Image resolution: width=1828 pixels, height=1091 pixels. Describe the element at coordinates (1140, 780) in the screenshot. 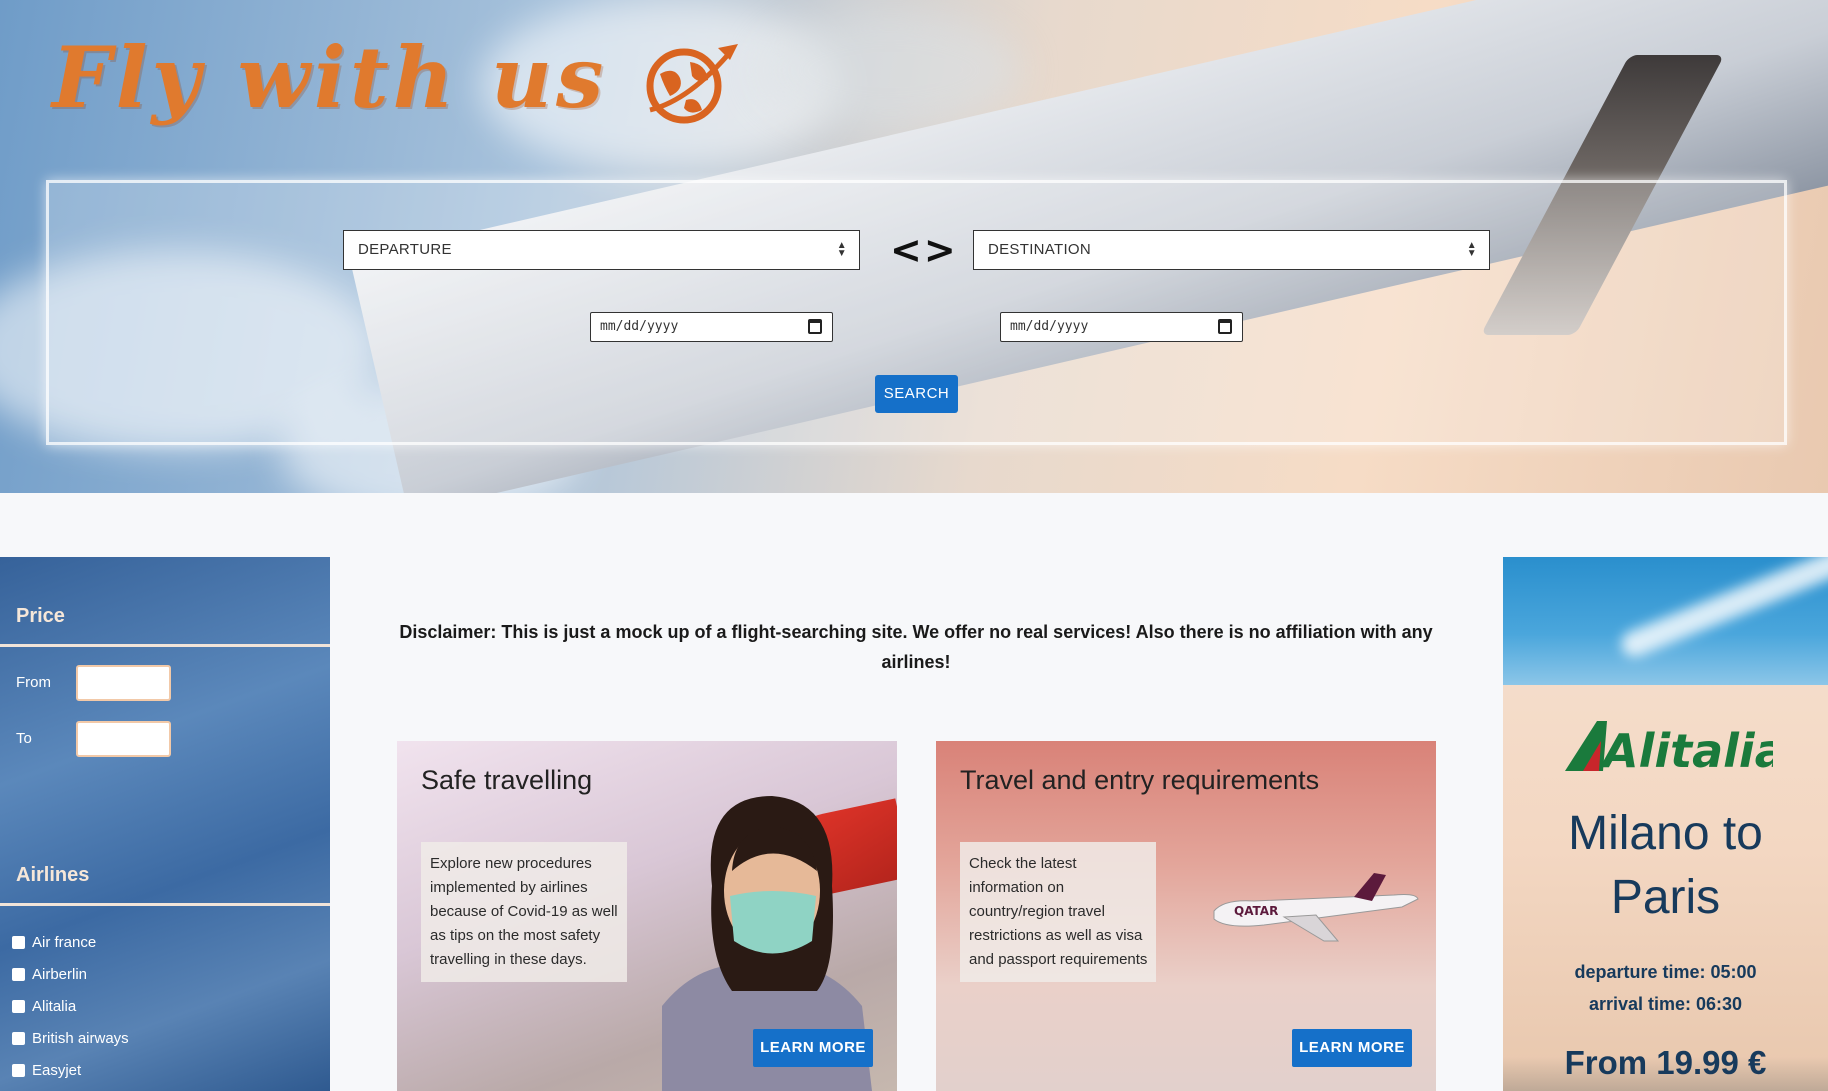

I see `card-title: Travel and entry requirements` at that location.